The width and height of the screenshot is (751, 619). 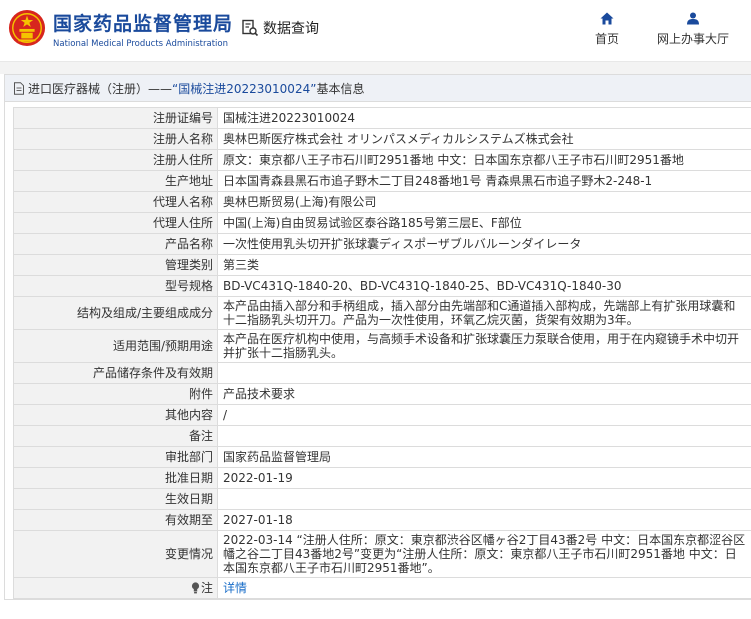 I want to click on document-icon, so click(x=19, y=88).